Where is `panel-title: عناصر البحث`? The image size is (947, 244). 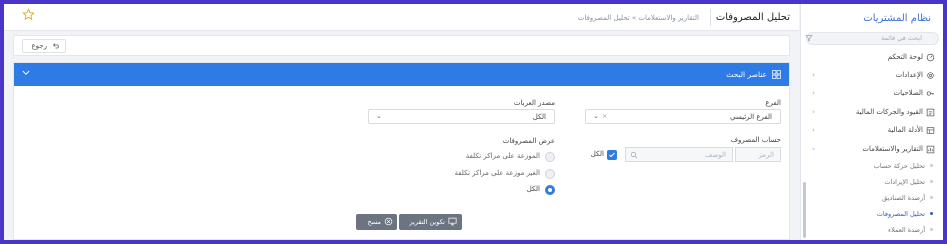 panel-title: عناصر البحث is located at coordinates (746, 74).